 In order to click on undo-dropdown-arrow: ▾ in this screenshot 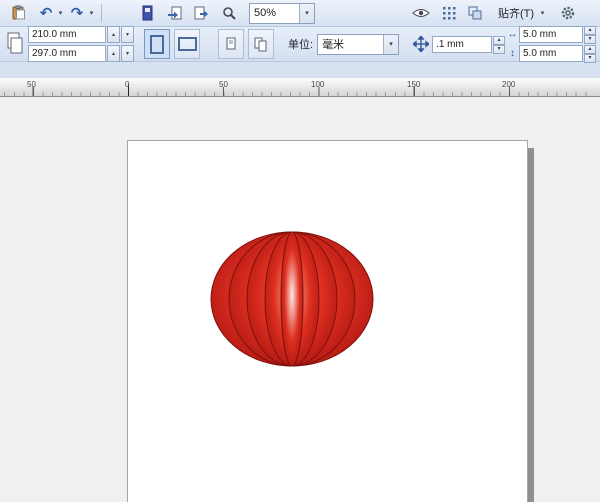, I will do `click(60, 13)`.